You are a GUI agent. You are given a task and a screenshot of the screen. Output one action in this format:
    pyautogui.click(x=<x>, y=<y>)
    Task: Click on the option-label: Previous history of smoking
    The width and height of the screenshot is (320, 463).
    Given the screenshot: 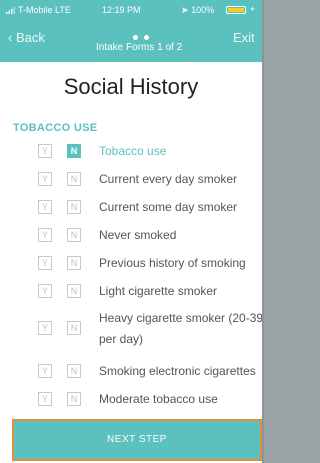 What is the action you would take?
    pyautogui.click(x=172, y=263)
    